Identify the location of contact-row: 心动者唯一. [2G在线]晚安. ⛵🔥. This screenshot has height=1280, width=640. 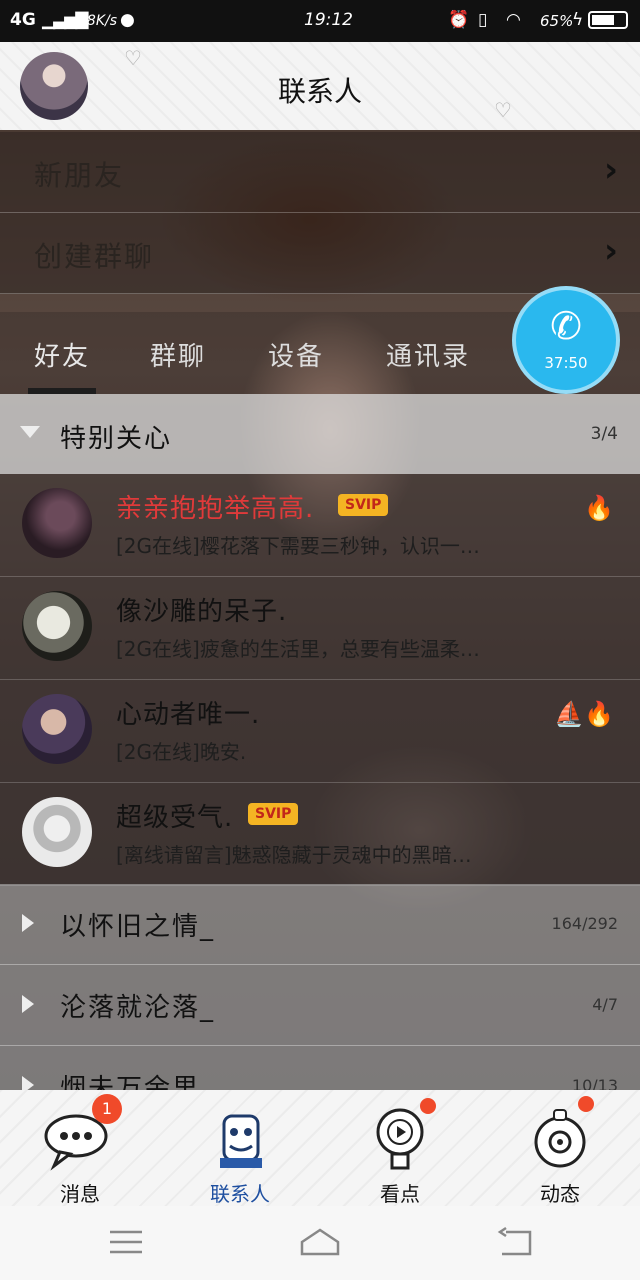
(320, 731).